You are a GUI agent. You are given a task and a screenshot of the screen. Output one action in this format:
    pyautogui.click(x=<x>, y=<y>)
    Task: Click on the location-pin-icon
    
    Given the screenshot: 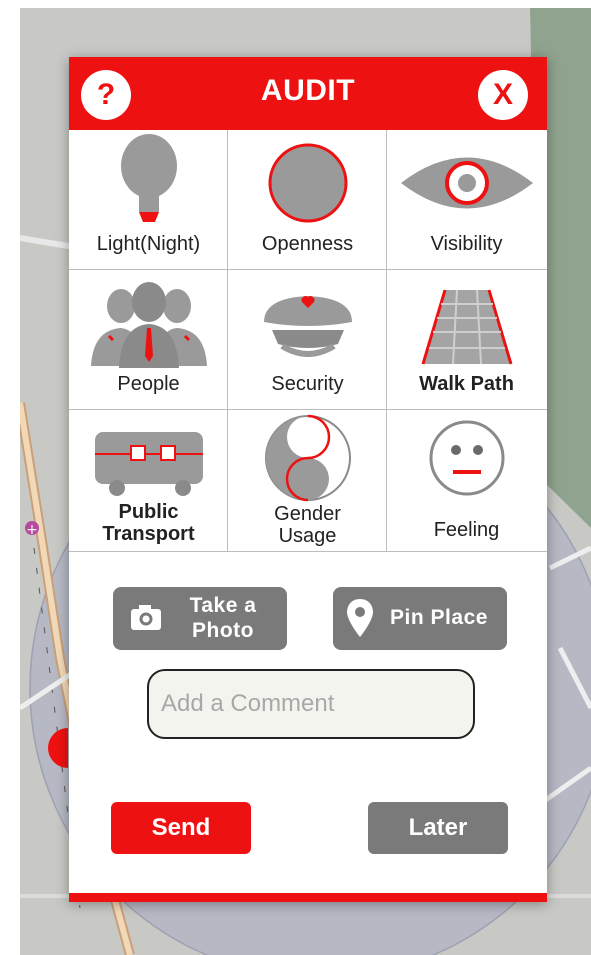 What is the action you would take?
    pyautogui.click(x=360, y=618)
    